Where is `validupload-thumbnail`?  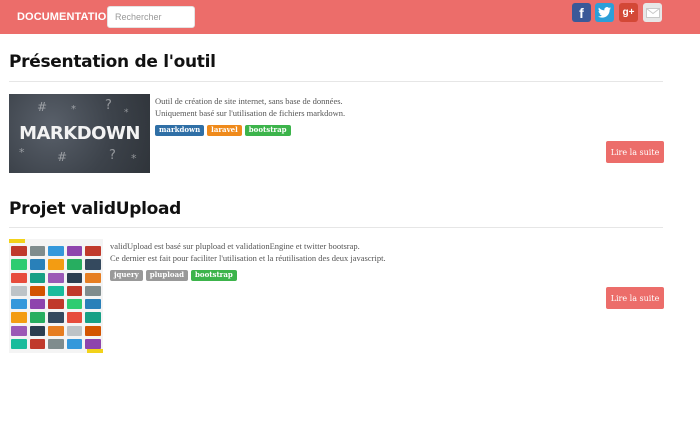 validupload-thumbnail is located at coordinates (56, 296).